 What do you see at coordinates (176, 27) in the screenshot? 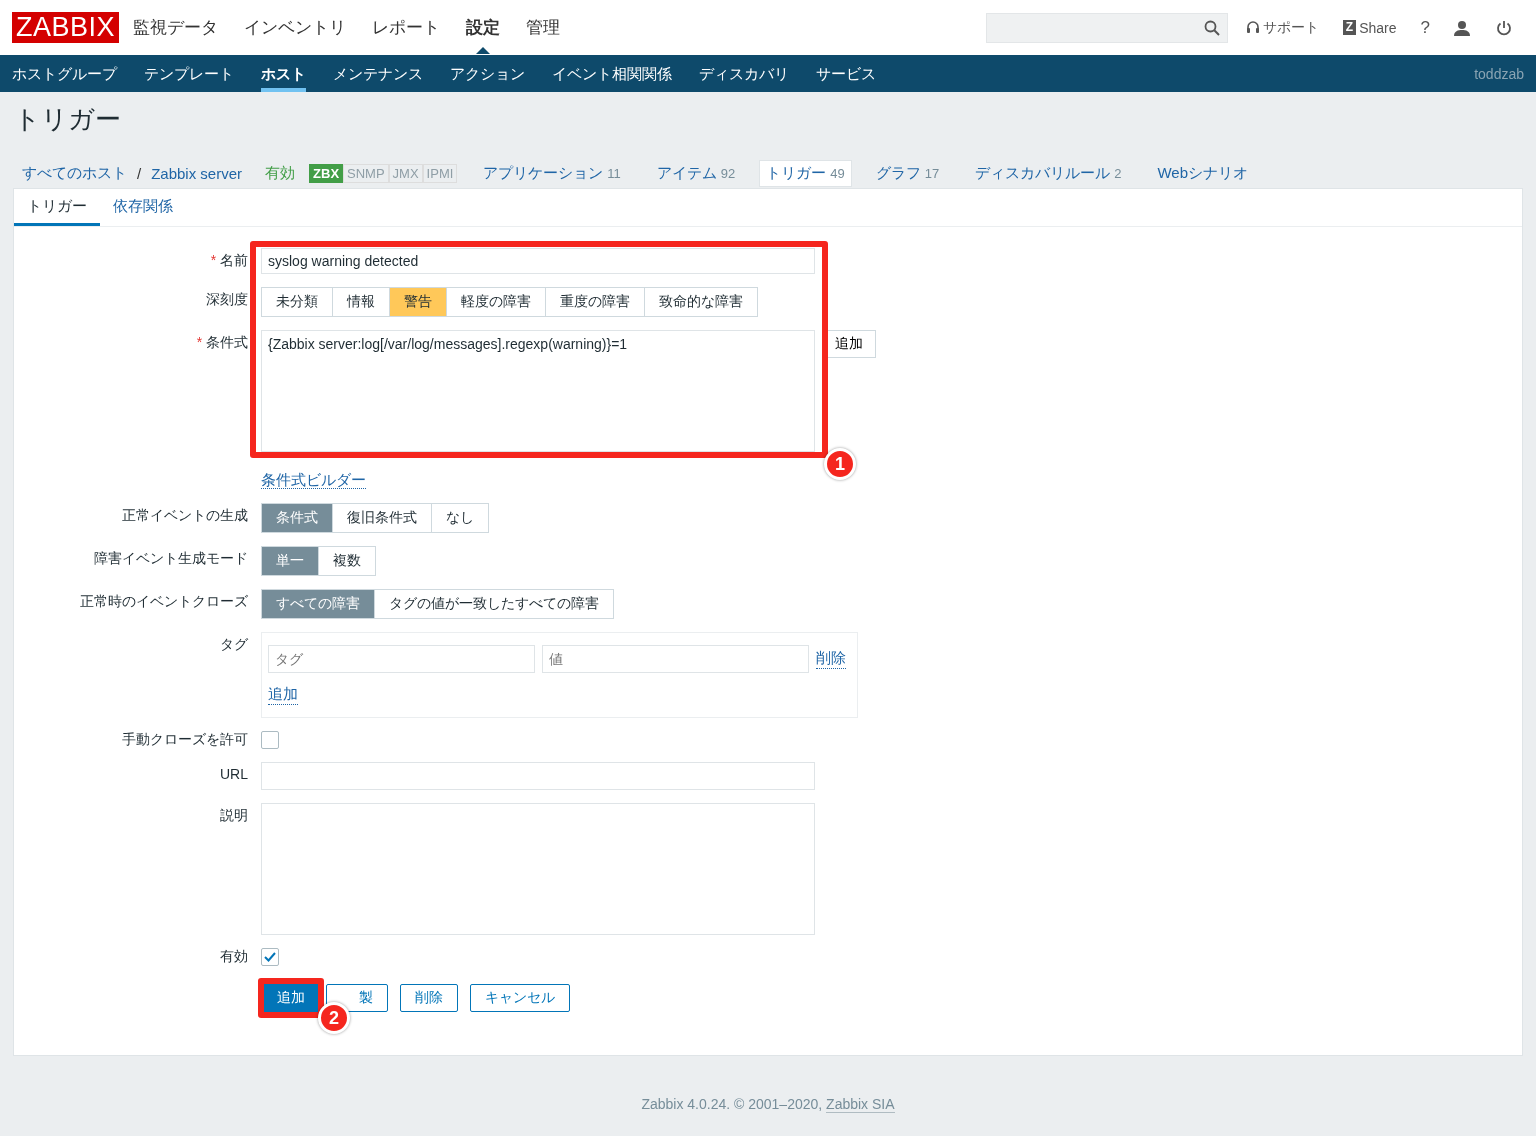
I see `menu-item: 監視データ` at bounding box center [176, 27].